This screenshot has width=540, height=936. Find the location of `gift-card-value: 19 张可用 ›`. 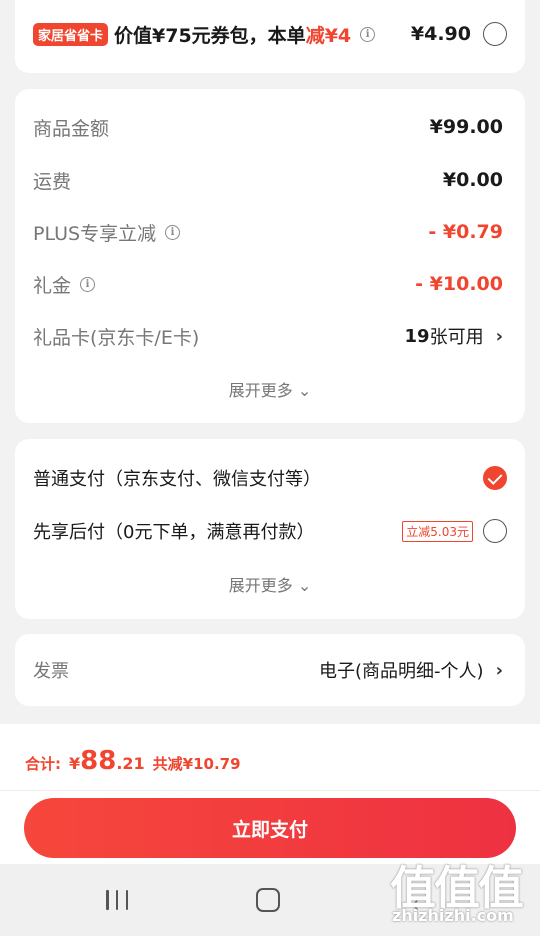

gift-card-value: 19 张可用 › is located at coordinates (454, 336).